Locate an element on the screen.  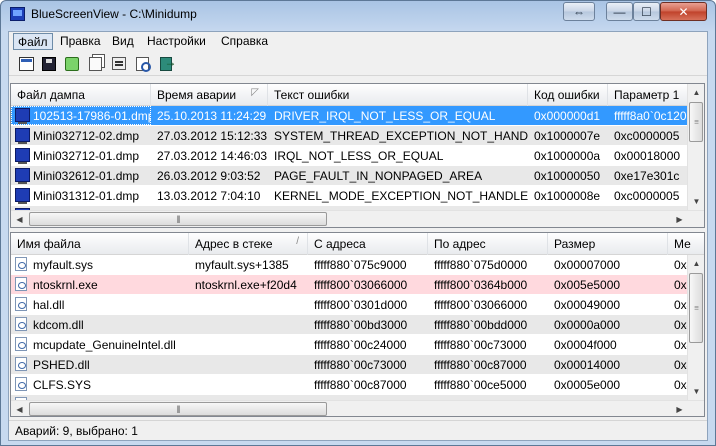
window-title: BlueScreenView - C:\Minidump is located at coordinates (114, 14).